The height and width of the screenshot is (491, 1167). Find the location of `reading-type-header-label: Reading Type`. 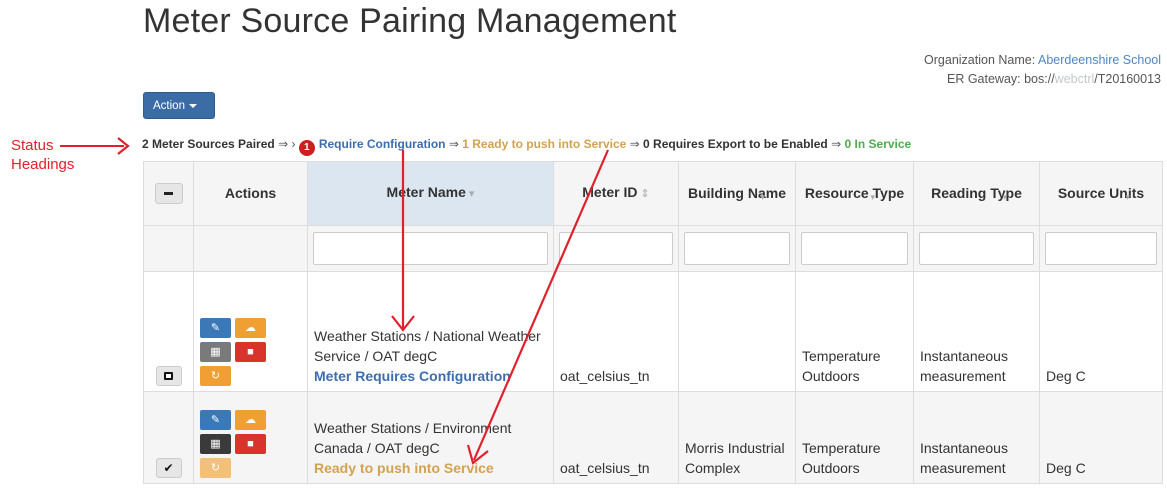

reading-type-header-label: Reading Type is located at coordinates (976, 193).